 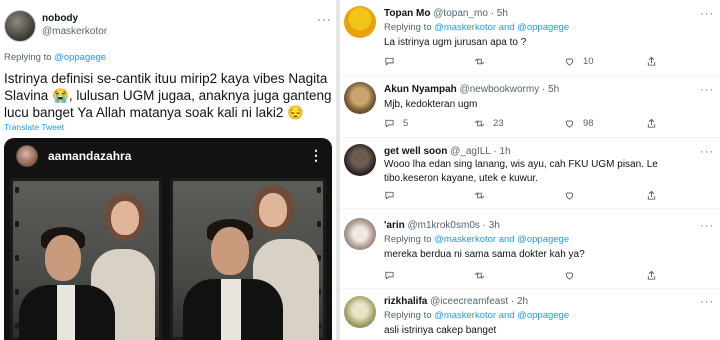 What do you see at coordinates (470, 151) in the screenshot?
I see `reply-author-handle: @_agILL` at bounding box center [470, 151].